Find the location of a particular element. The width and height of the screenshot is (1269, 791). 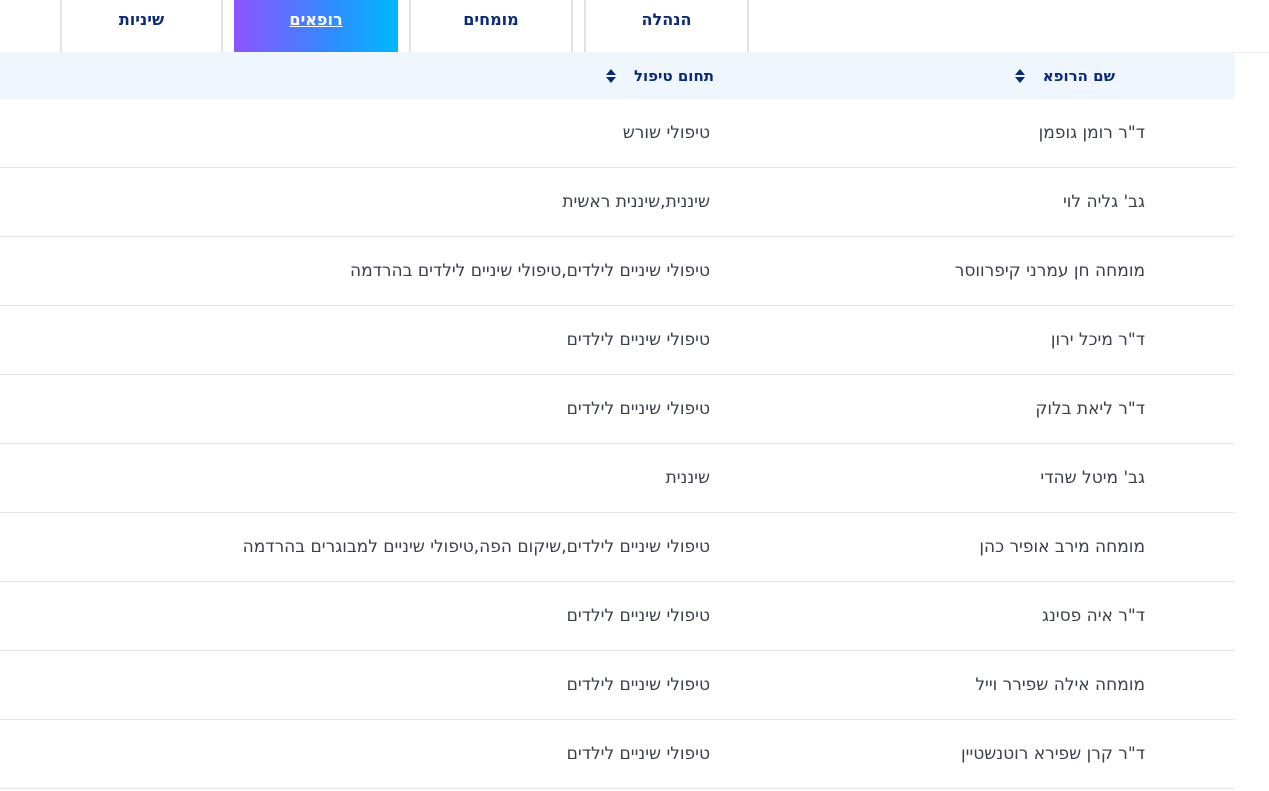

doctor-name-cell: גב' מיטל שהדי is located at coordinates (1092, 478).